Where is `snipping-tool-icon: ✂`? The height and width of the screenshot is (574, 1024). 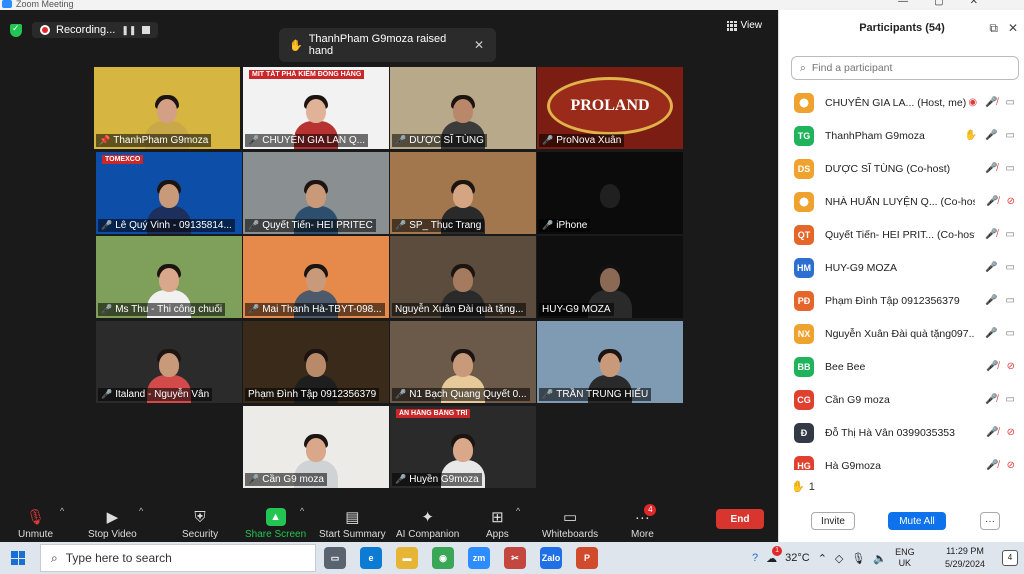
snipping-tool-icon: ✂ is located at coordinates (515, 558).